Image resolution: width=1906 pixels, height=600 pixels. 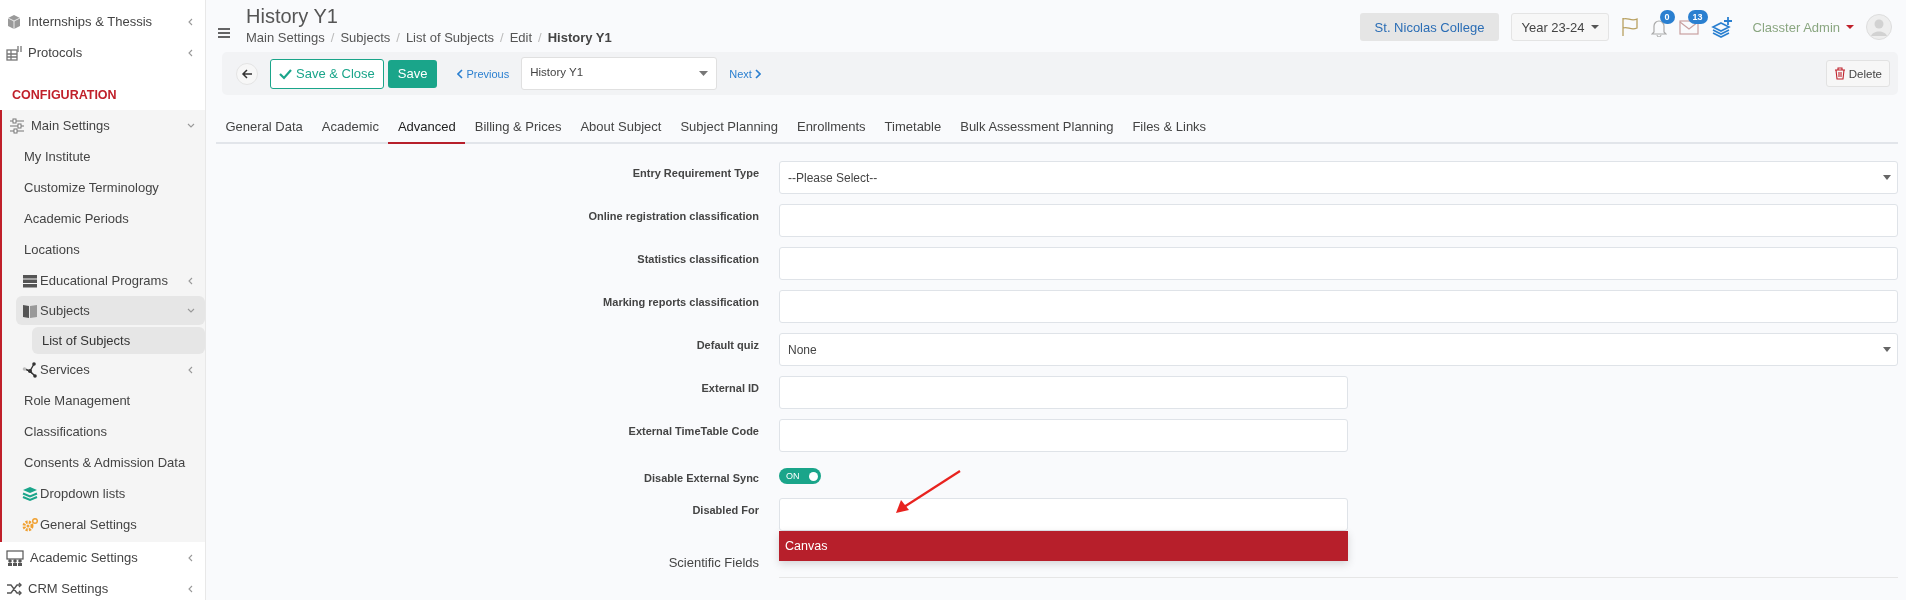 I want to click on sidebar-item: Subjects, so click(x=110, y=310).